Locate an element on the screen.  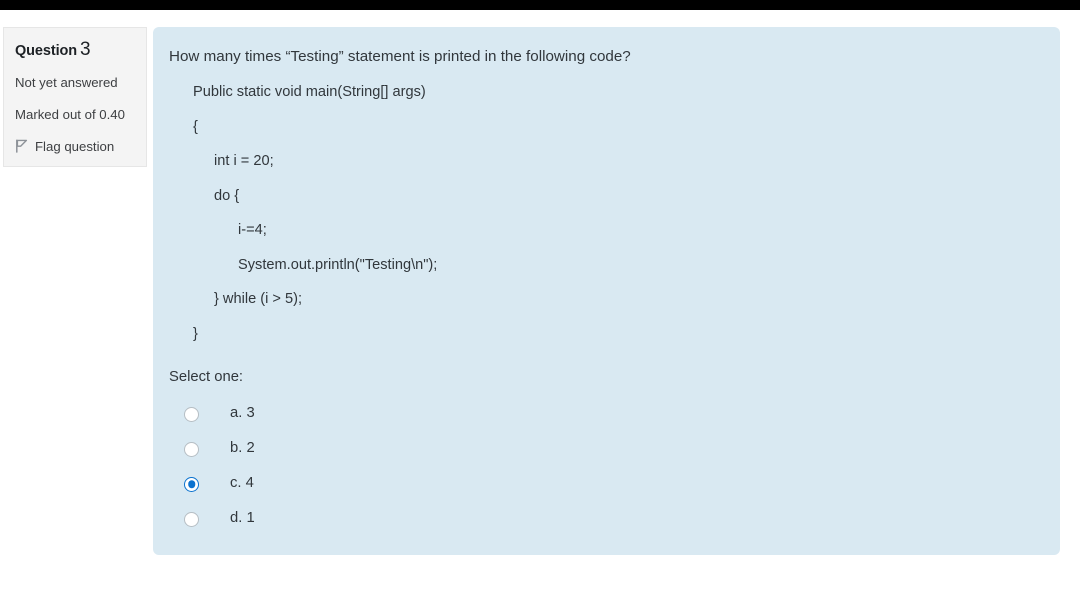
flag-icon is located at coordinates (21, 146).